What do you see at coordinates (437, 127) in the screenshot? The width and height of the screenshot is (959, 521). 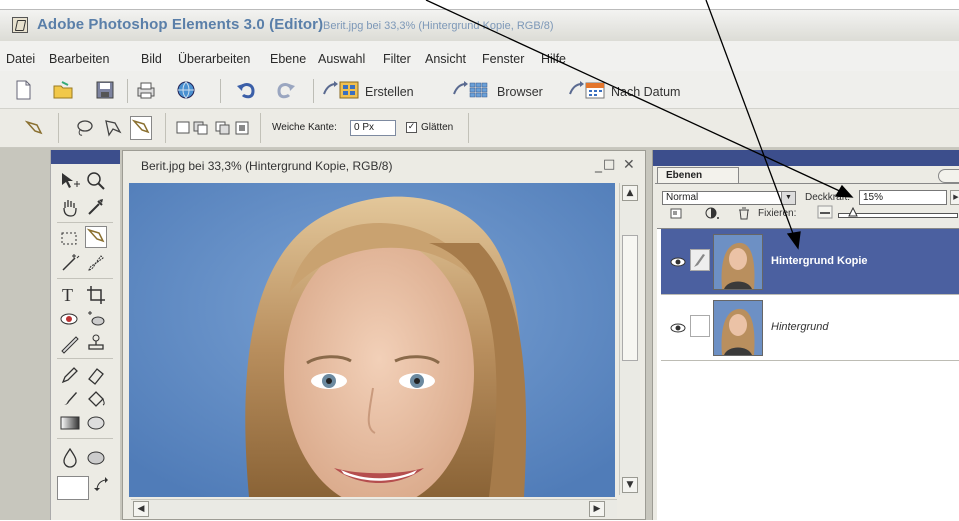 I see `smooth-label: Glätten` at bounding box center [437, 127].